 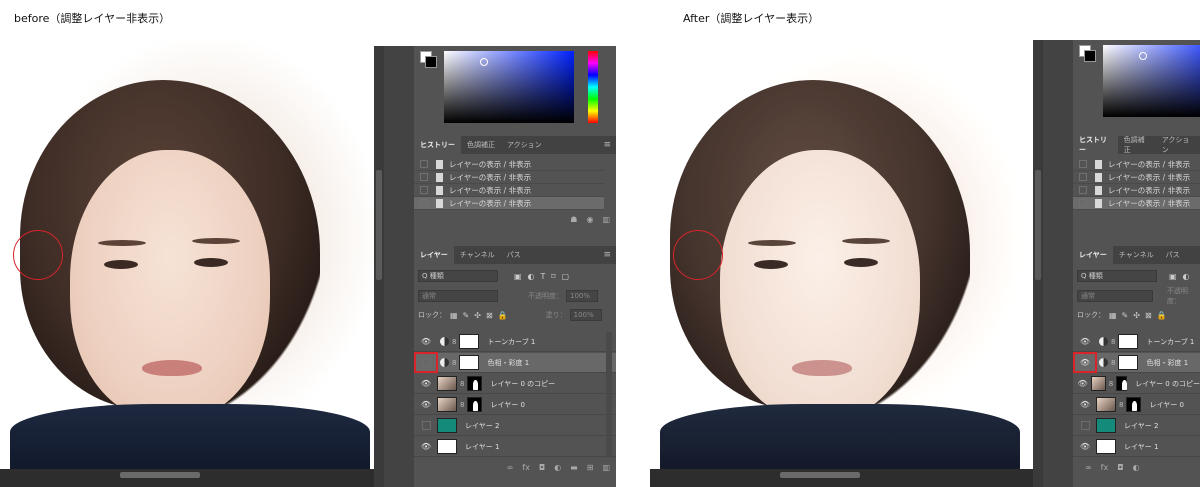 I want to click on face, so click(x=820, y=285).